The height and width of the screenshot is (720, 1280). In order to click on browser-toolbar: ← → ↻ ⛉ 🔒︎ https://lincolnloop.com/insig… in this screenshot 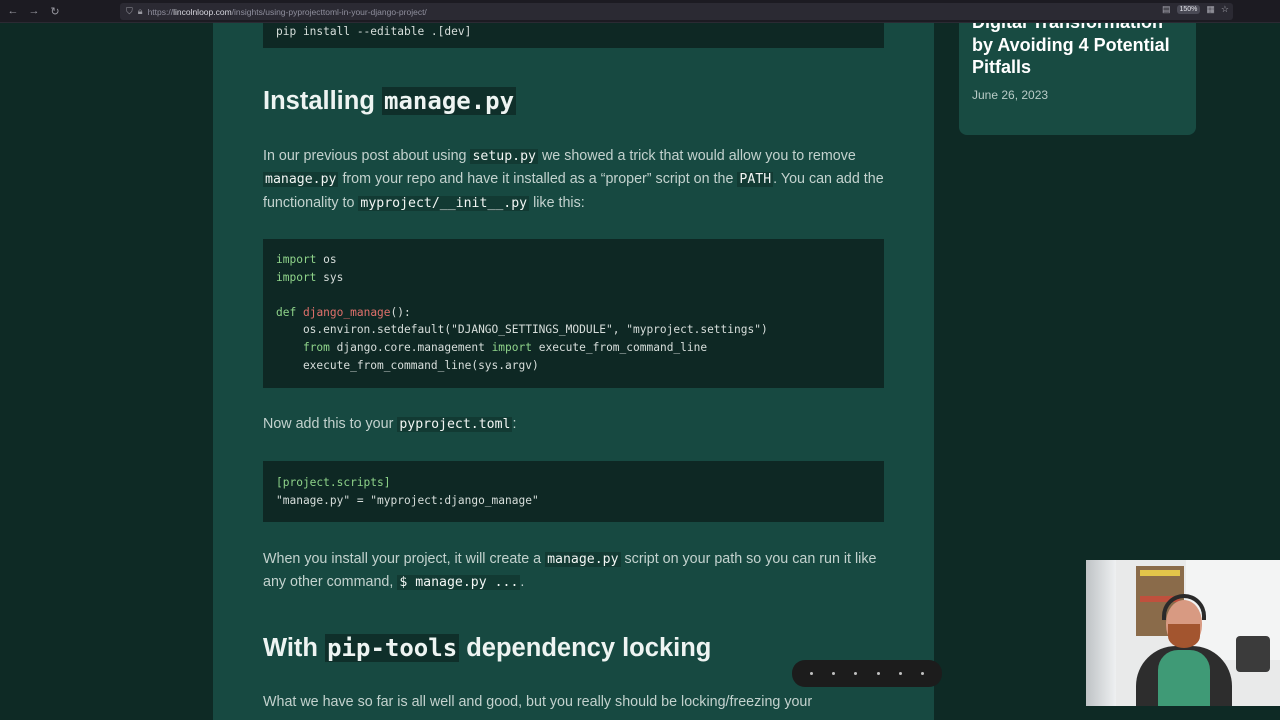, I will do `click(640, 11)`.